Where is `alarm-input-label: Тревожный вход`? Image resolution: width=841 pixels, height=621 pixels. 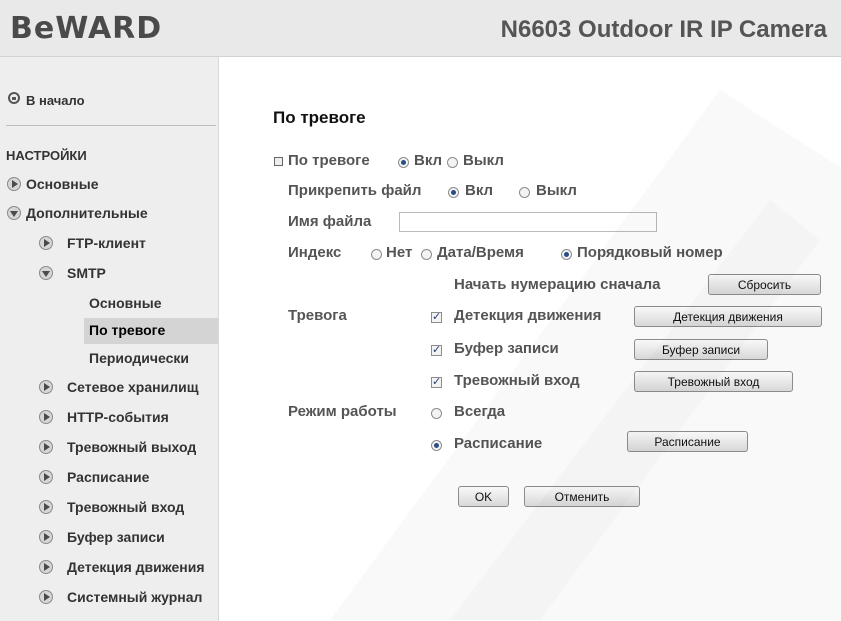
alarm-input-label: Тревожный вход is located at coordinates (517, 380).